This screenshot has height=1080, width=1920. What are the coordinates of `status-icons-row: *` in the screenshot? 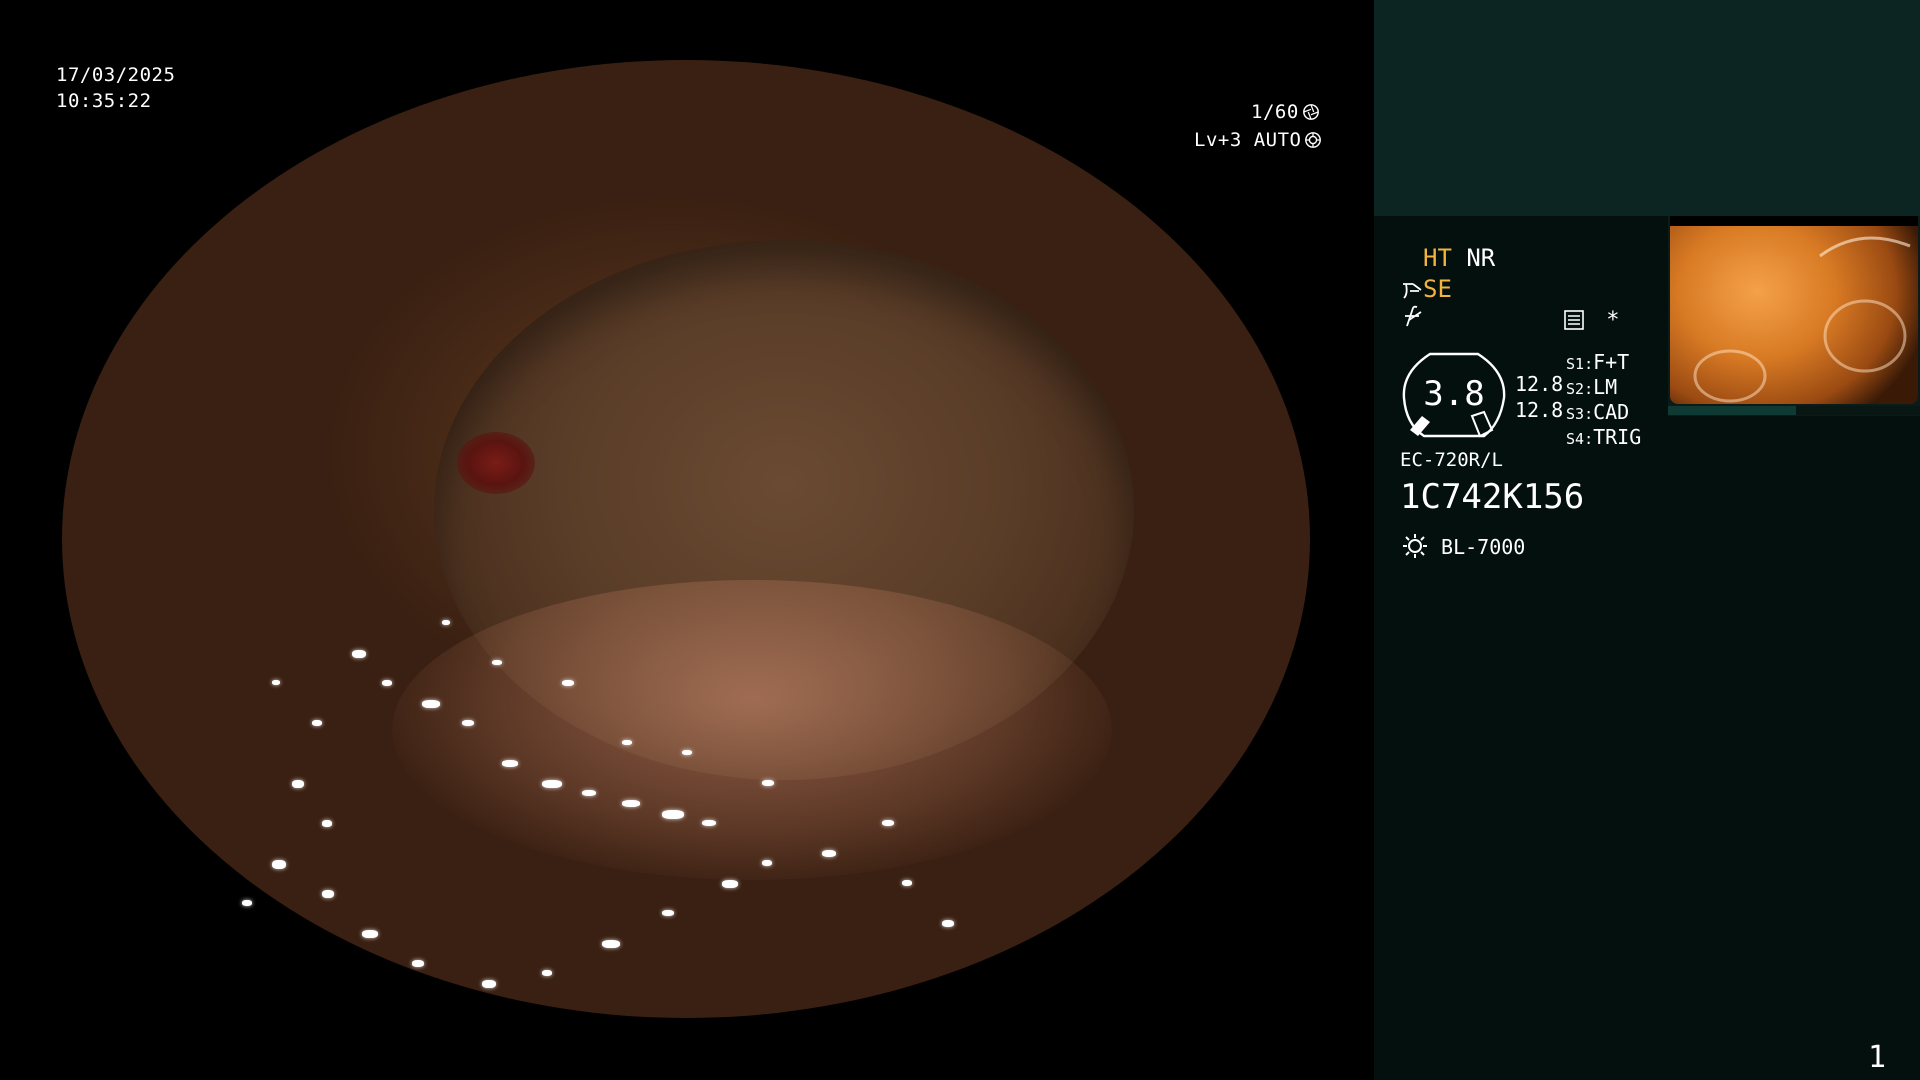 It's located at (1591, 321).